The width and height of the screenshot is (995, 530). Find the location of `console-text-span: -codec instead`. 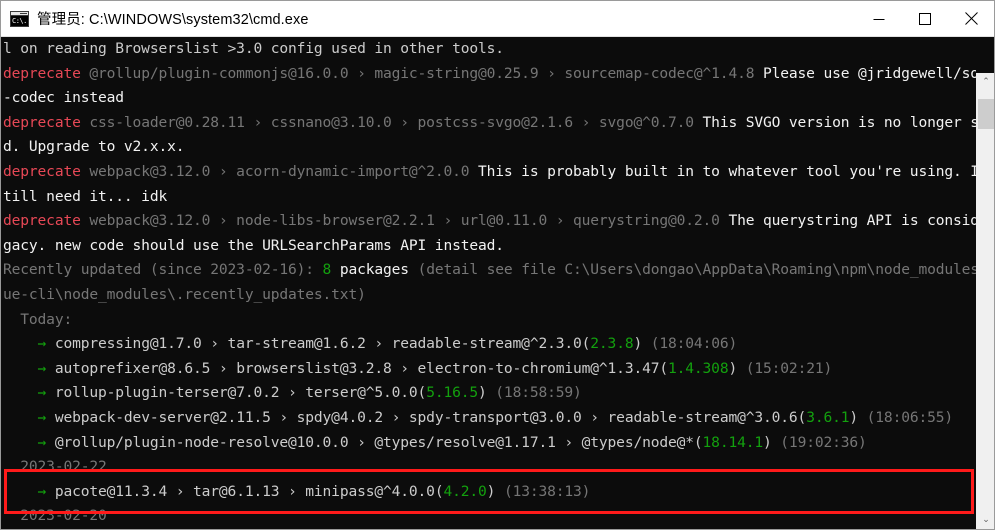

console-text-span: -codec instead is located at coordinates (63, 98).